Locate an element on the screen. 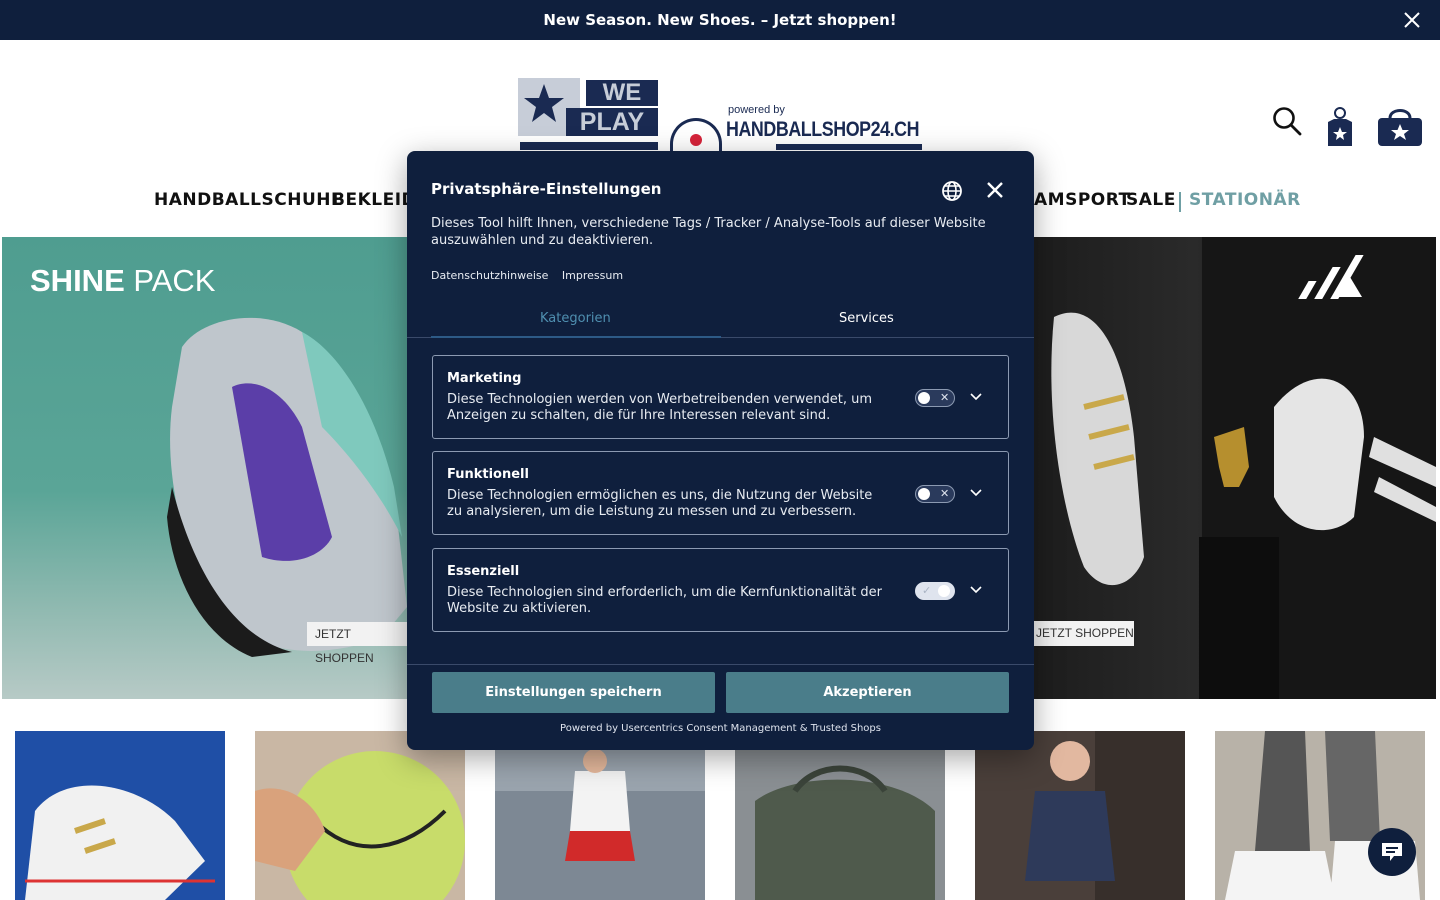 The image size is (1440, 900). logo-dot is located at coordinates (696, 140).